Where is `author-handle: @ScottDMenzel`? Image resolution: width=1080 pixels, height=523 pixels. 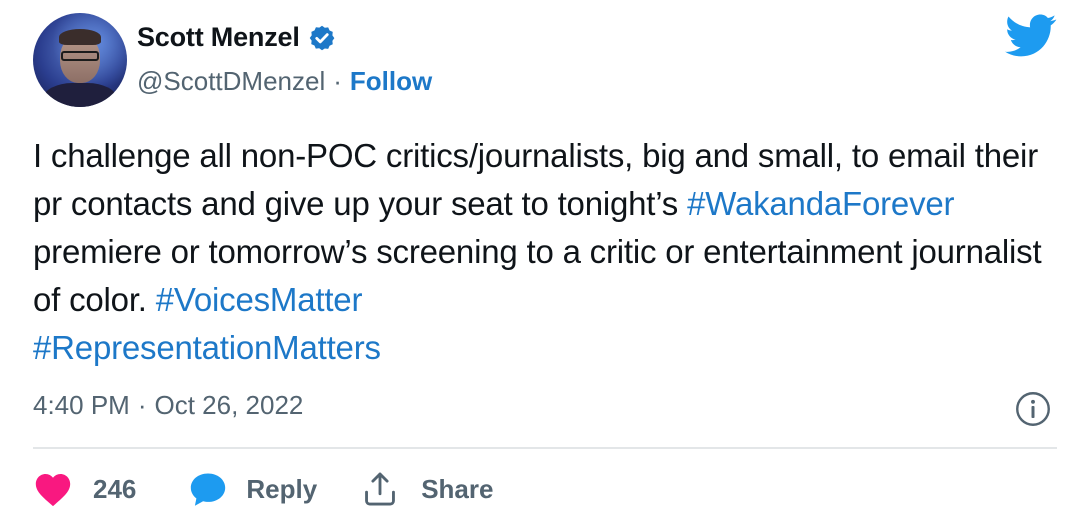
author-handle: @ScottDMenzel is located at coordinates (231, 81).